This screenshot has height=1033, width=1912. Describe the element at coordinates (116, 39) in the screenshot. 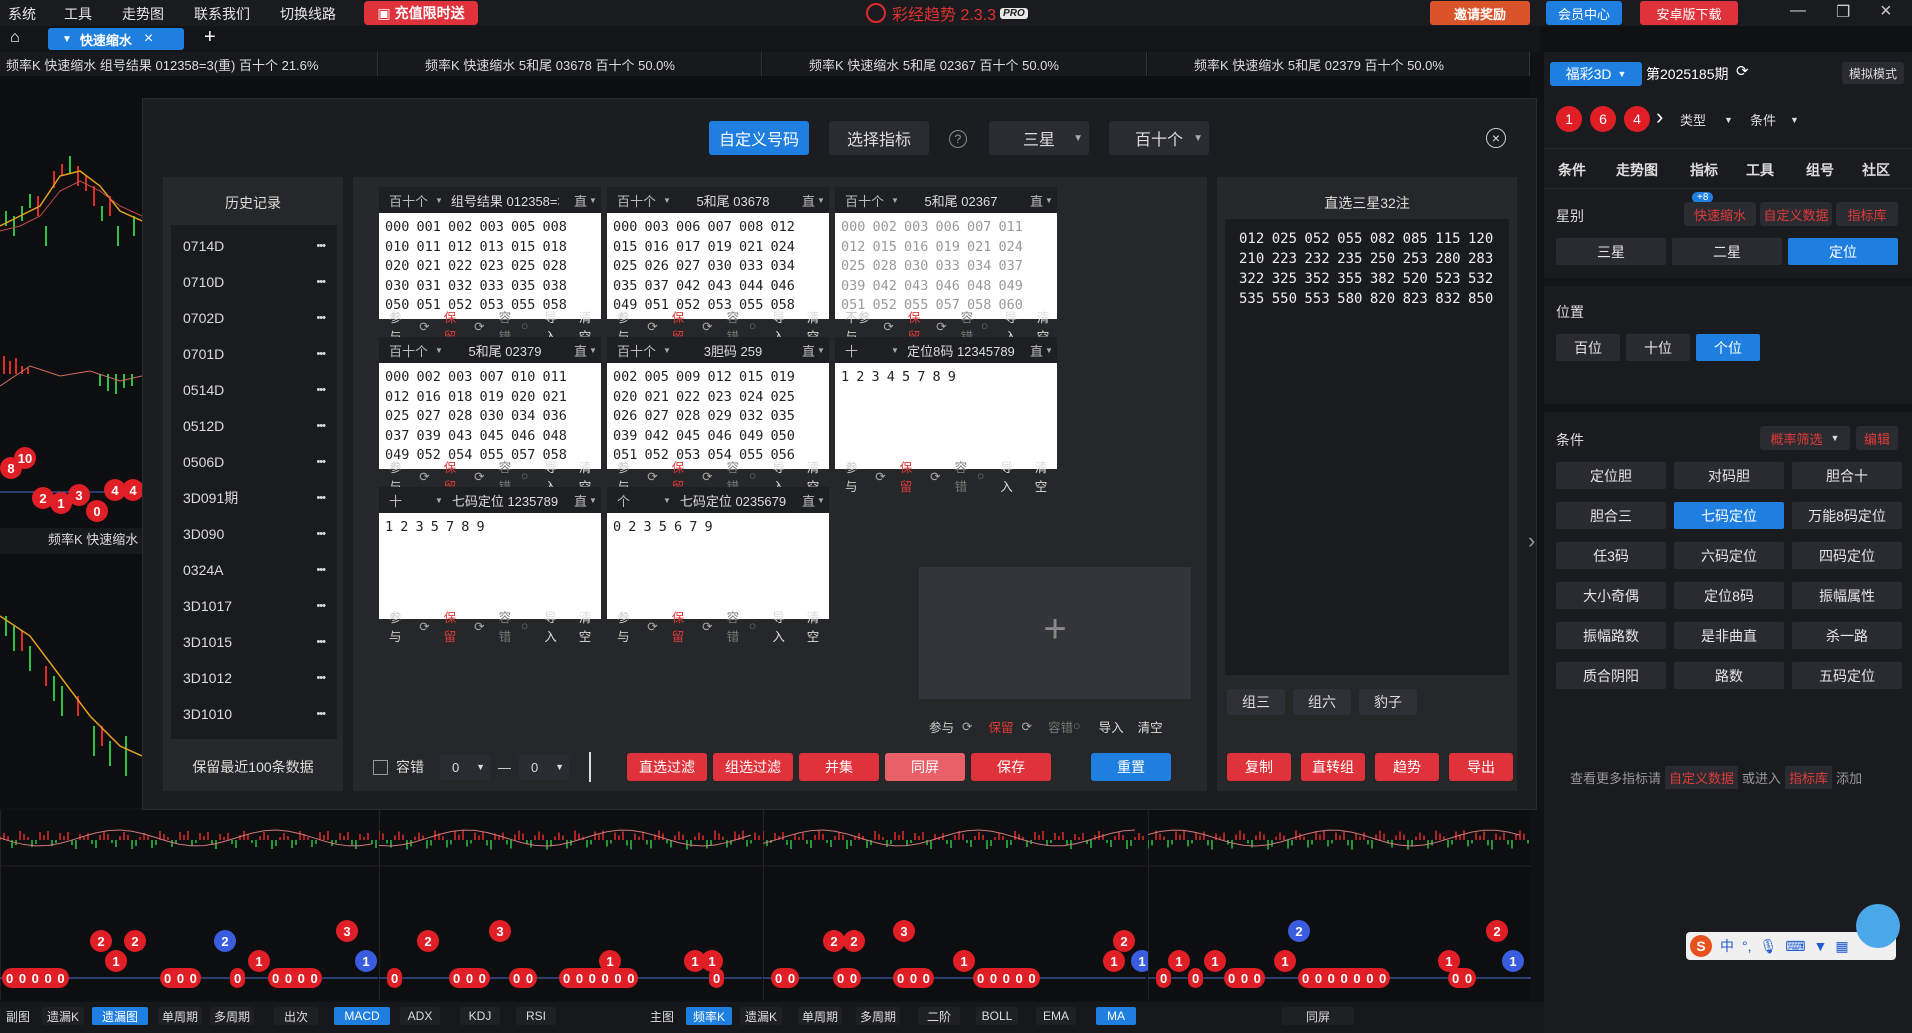

I see `tab-quick-shrink: ▼ 快速缩水 ×` at that location.